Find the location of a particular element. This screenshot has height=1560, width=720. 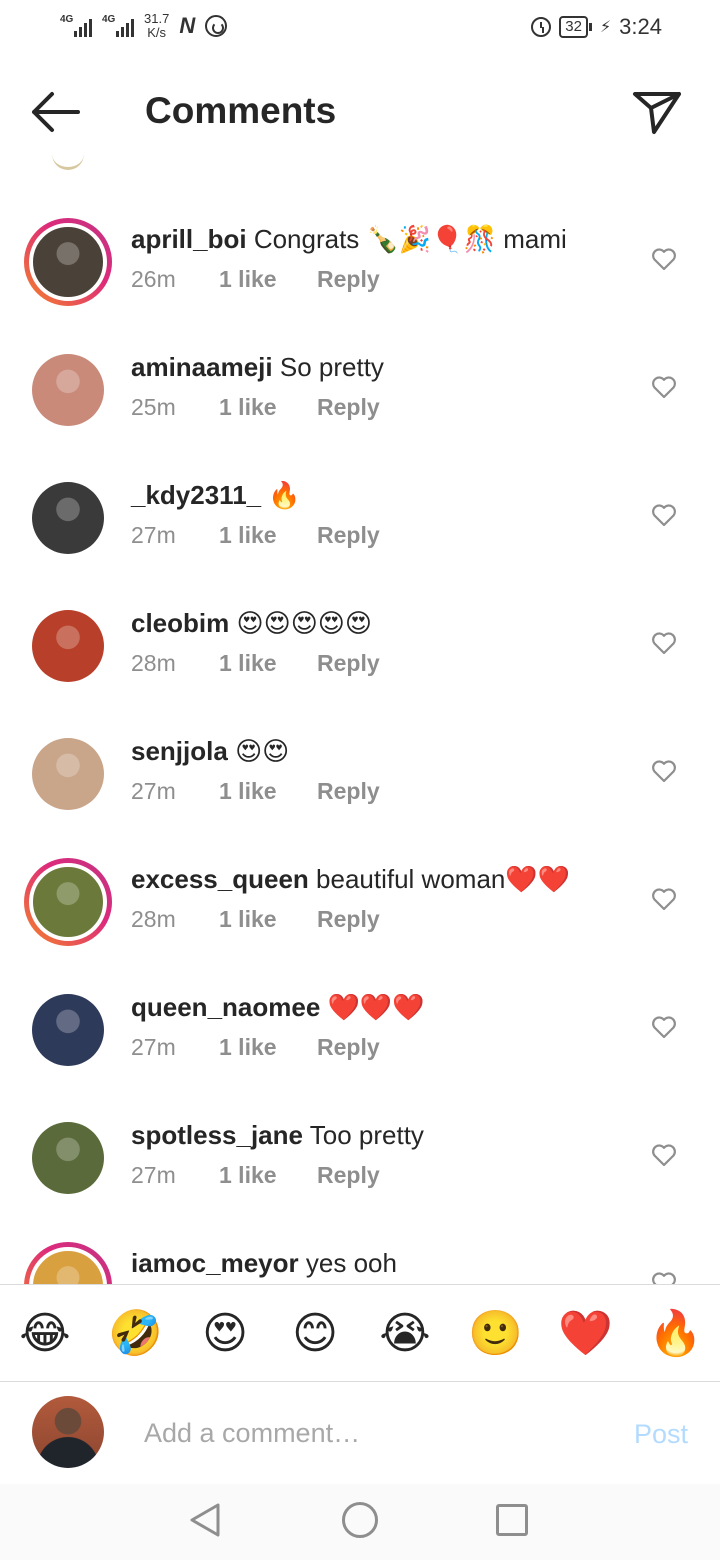

comment-meta: 27m 1 like Reply is located at coordinates (255, 1047).